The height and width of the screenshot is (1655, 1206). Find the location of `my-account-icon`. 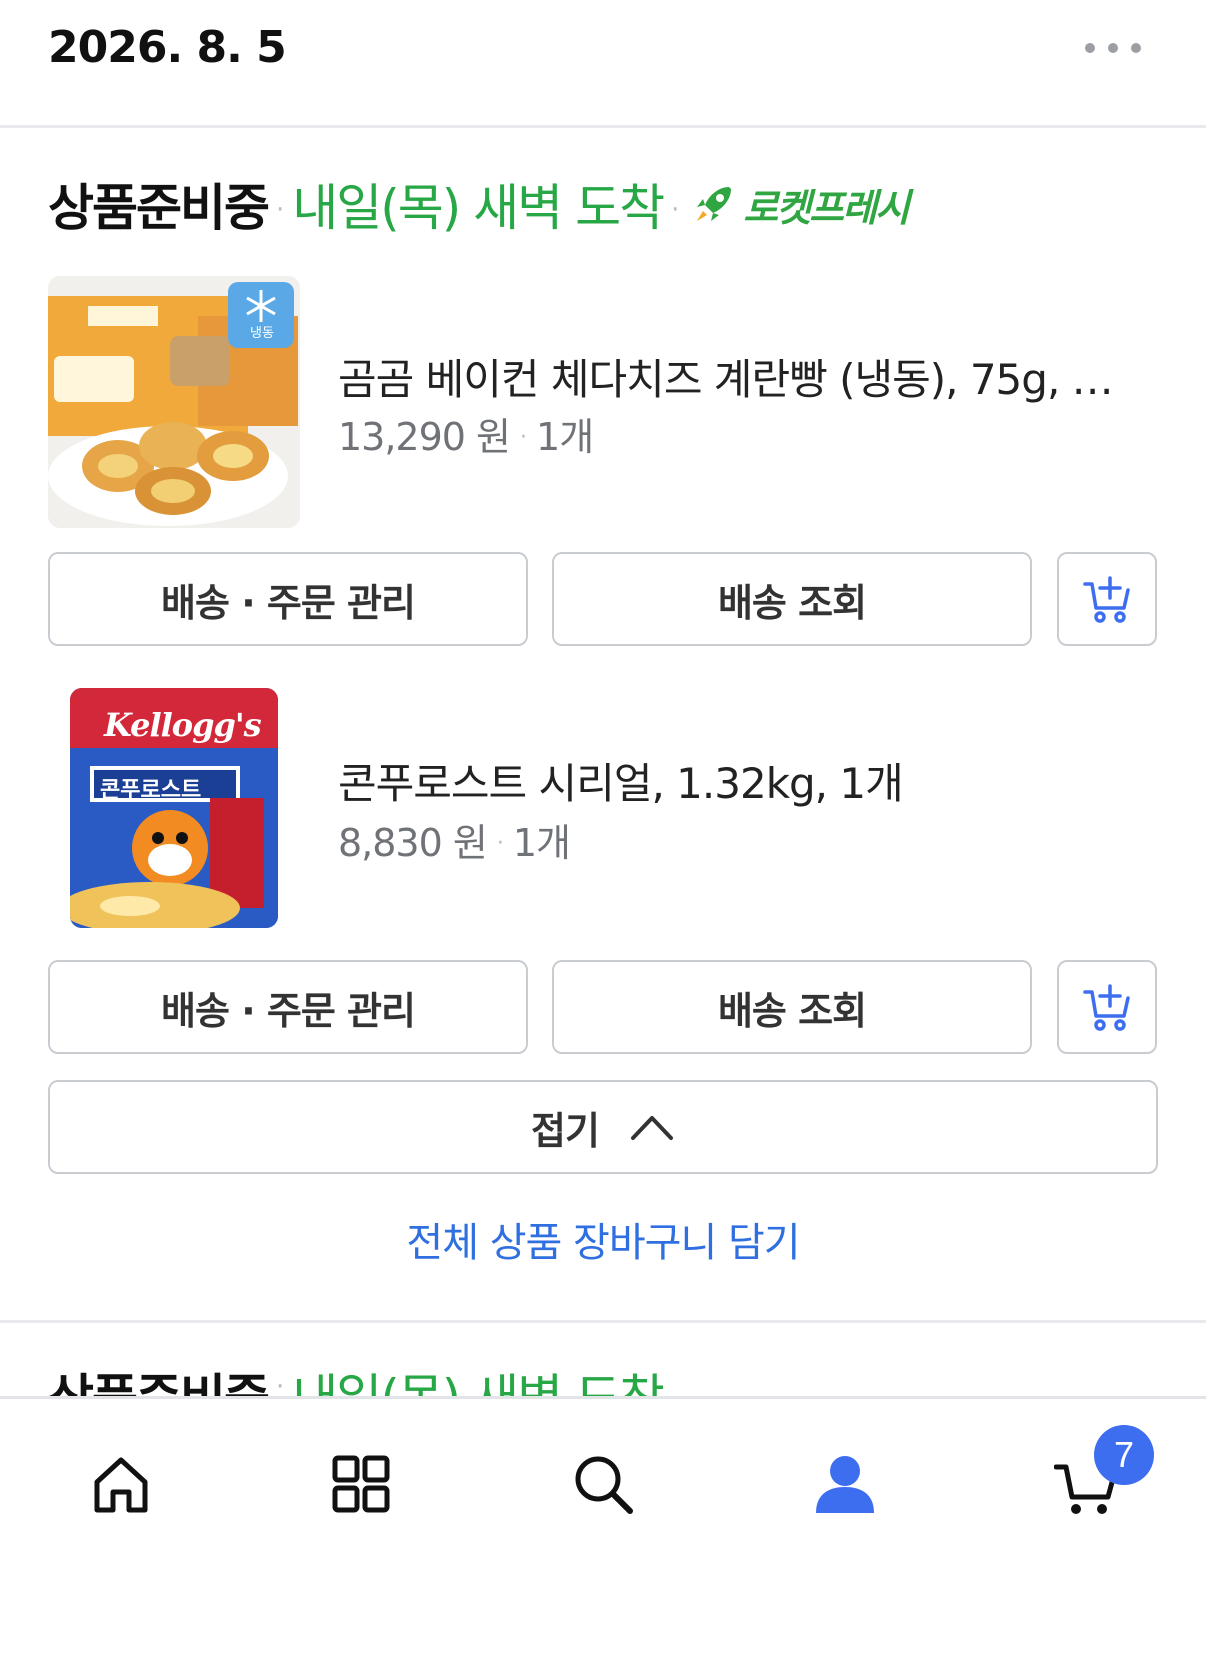

my-account-icon is located at coordinates (845, 1484).